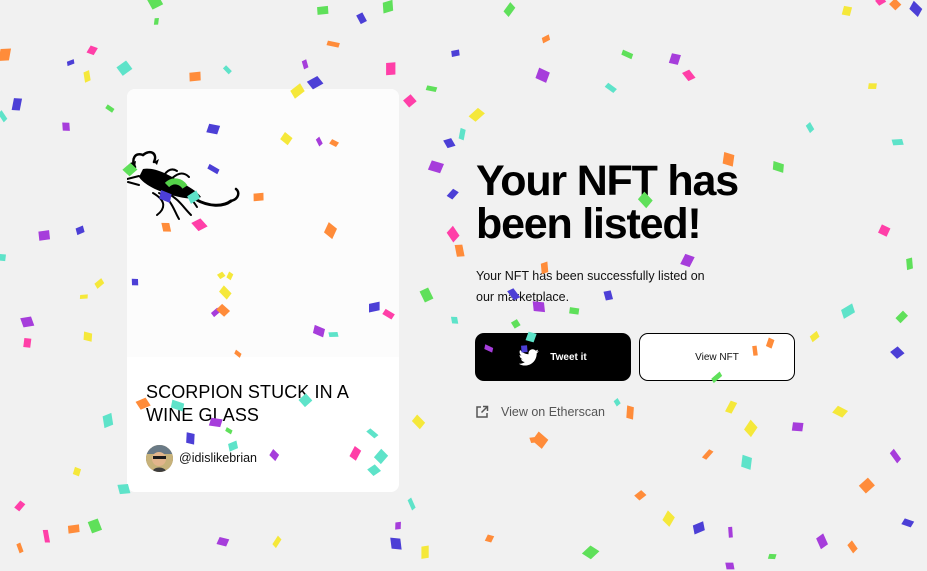 This screenshot has width=927, height=571. I want to click on etherscan-label: View on Etherscan, so click(553, 412).